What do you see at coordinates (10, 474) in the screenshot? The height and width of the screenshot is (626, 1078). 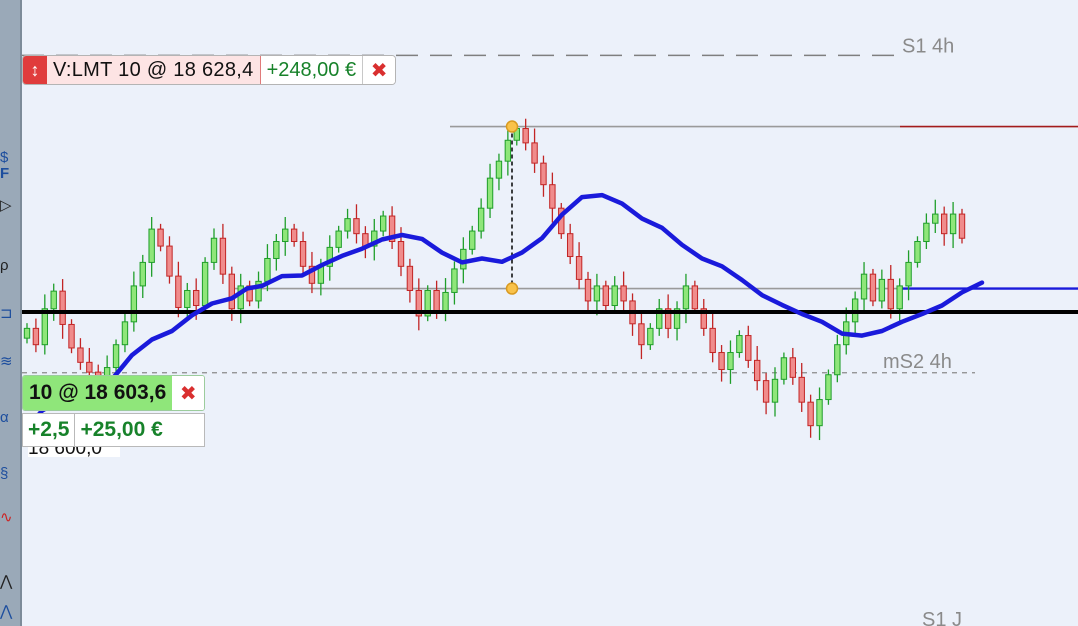 I see `toolbar-section-icon: §` at bounding box center [10, 474].